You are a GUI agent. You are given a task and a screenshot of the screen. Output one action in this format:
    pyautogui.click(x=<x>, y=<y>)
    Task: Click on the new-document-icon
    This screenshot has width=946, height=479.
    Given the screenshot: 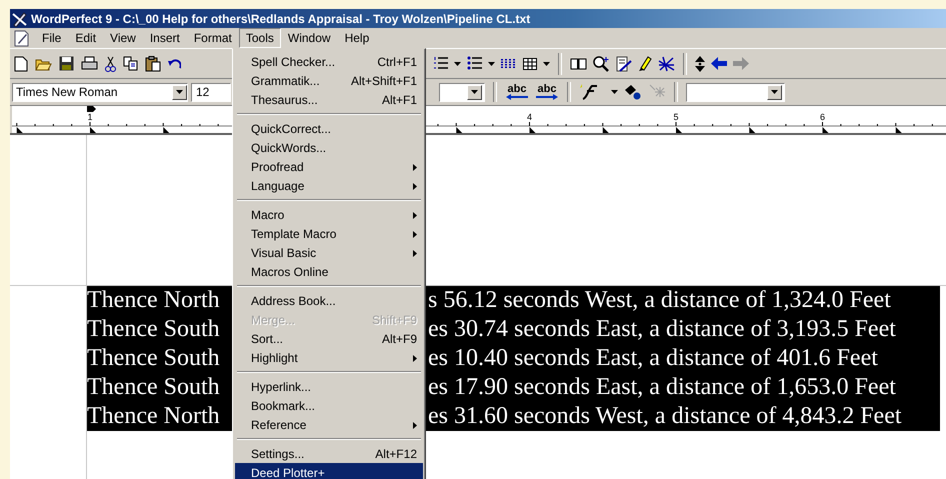 What is the action you would take?
    pyautogui.click(x=21, y=64)
    